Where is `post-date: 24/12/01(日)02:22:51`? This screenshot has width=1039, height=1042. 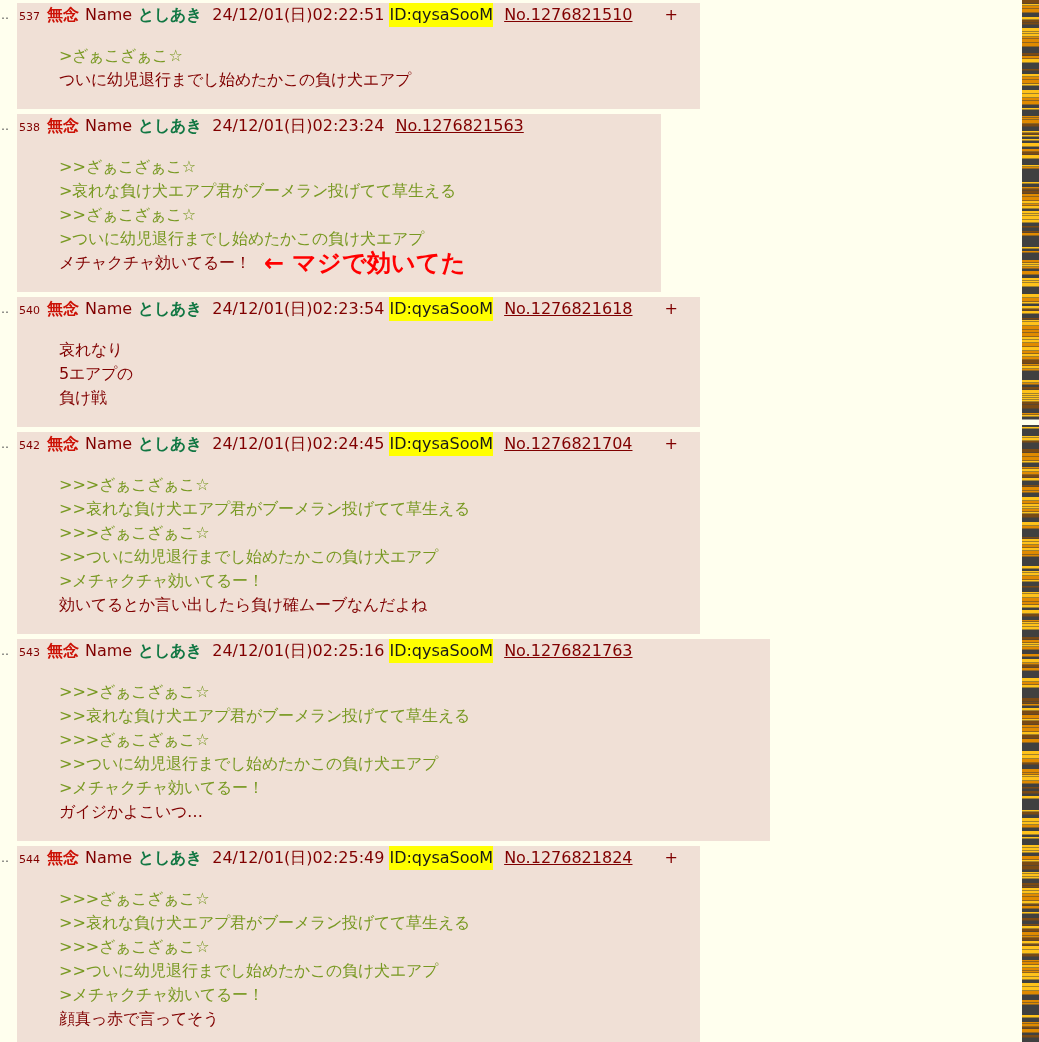 post-date: 24/12/01(日)02:22:51 is located at coordinates (298, 15).